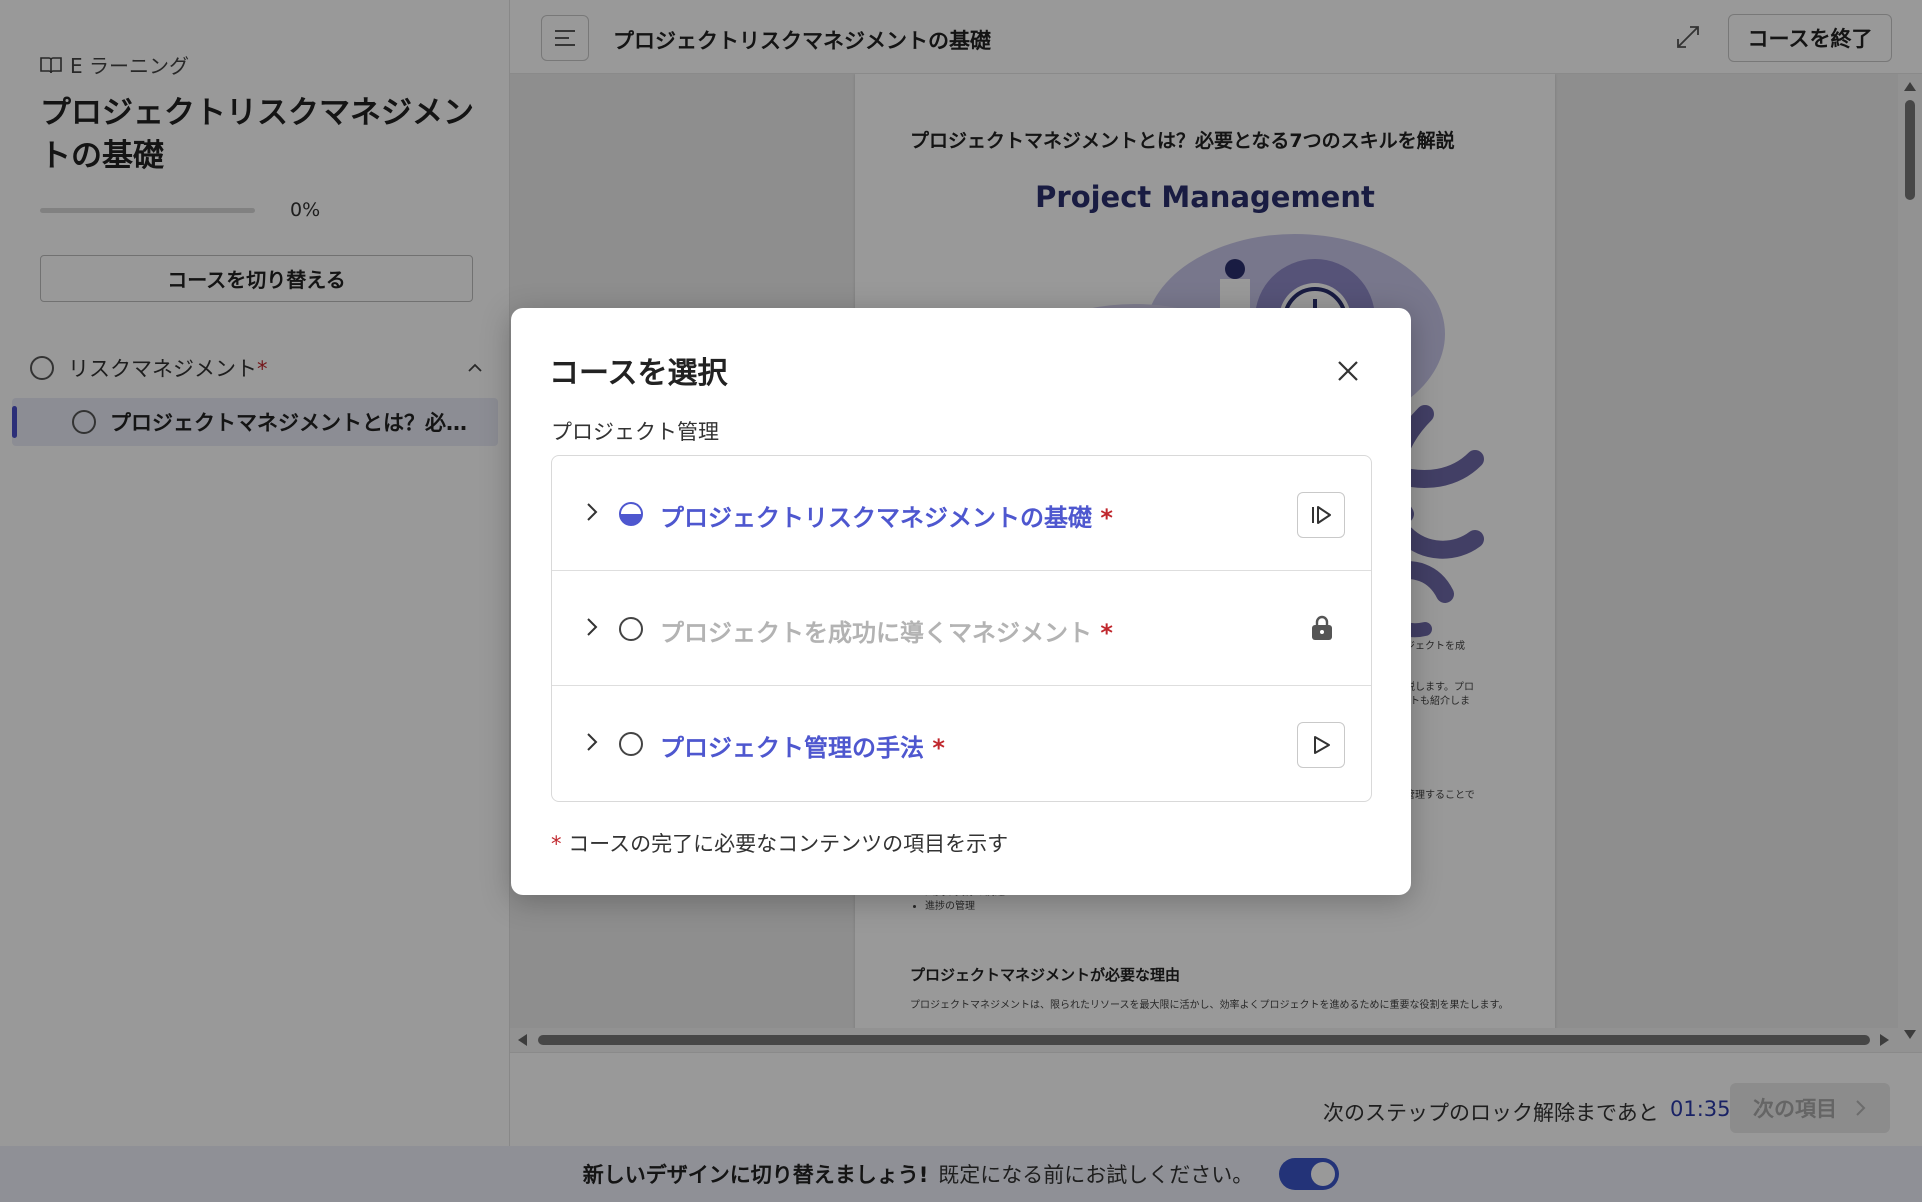 Image resolution: width=1922 pixels, height=1202 pixels. I want to click on course-item: プロジェクトリスクマネジメントの基礎 *, so click(961, 513).